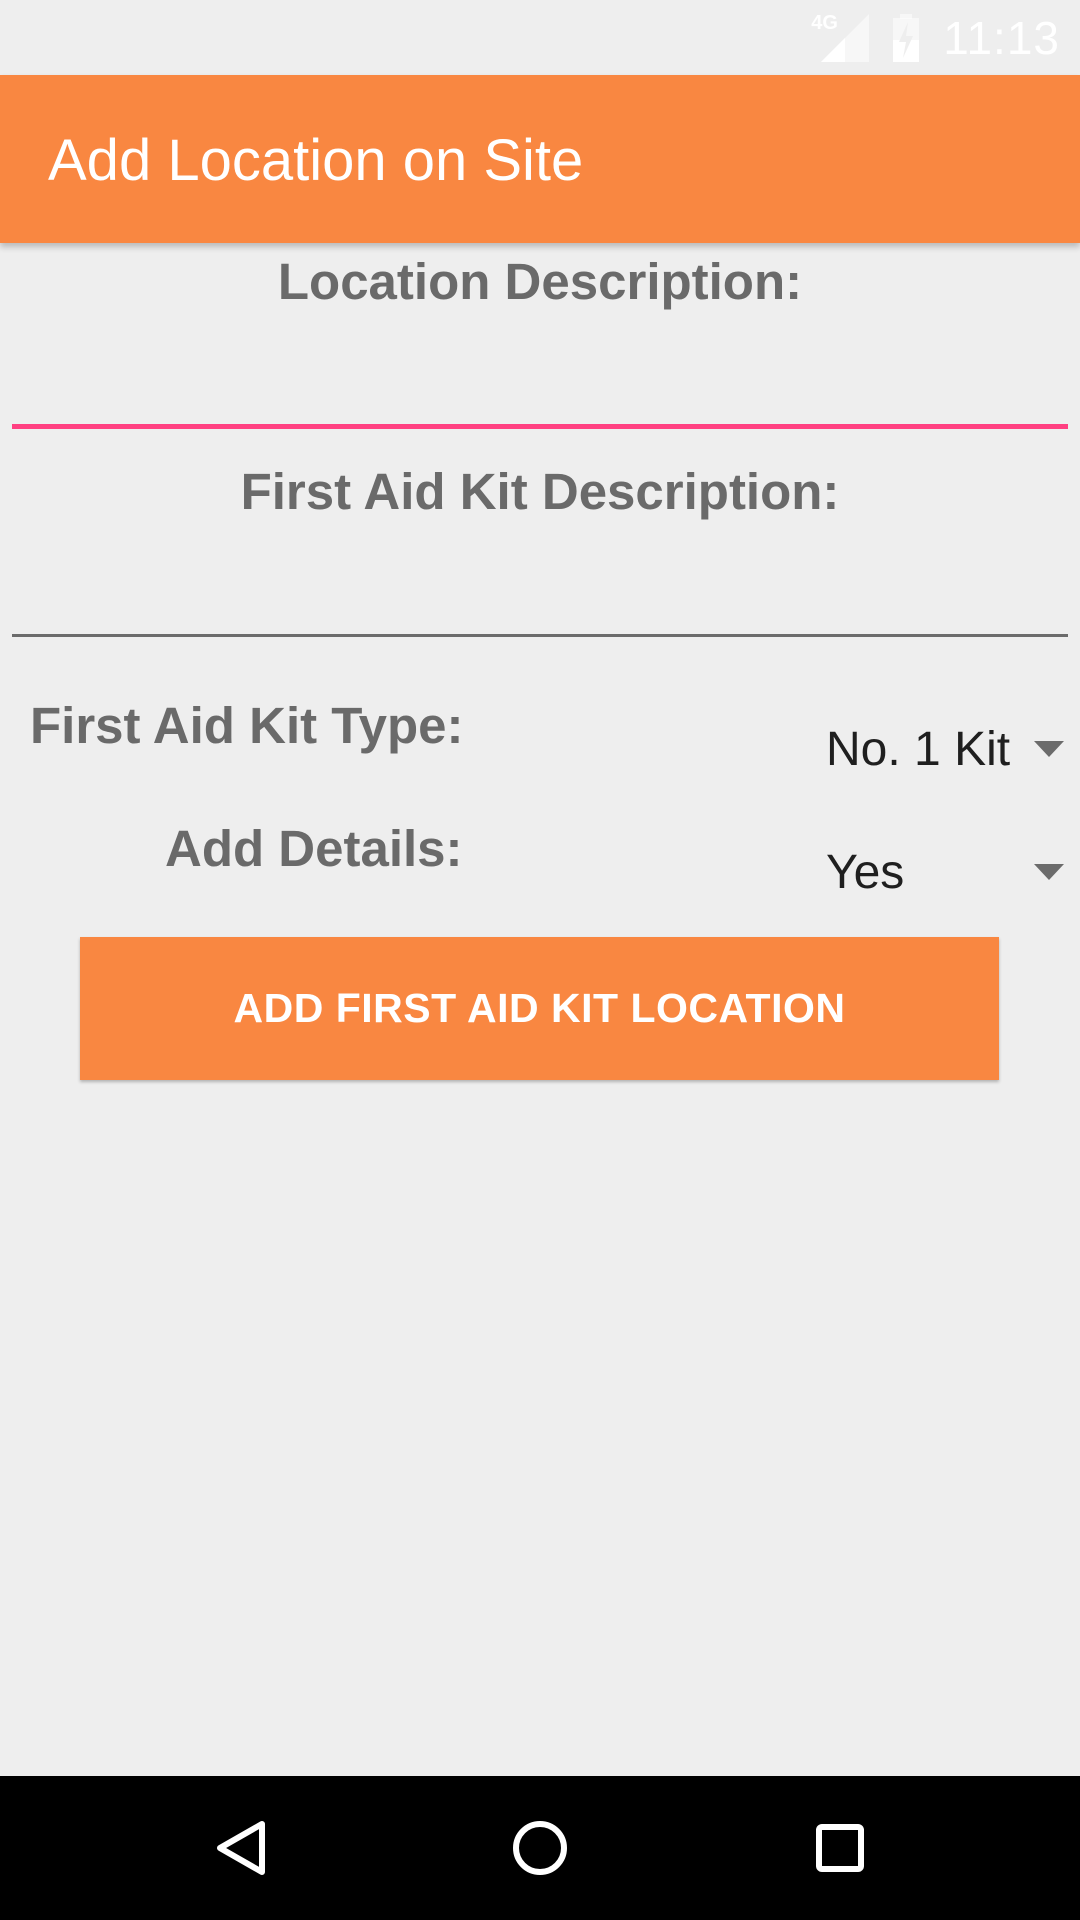  I want to click on status-icons: 4G 11:13, so click(935, 38).